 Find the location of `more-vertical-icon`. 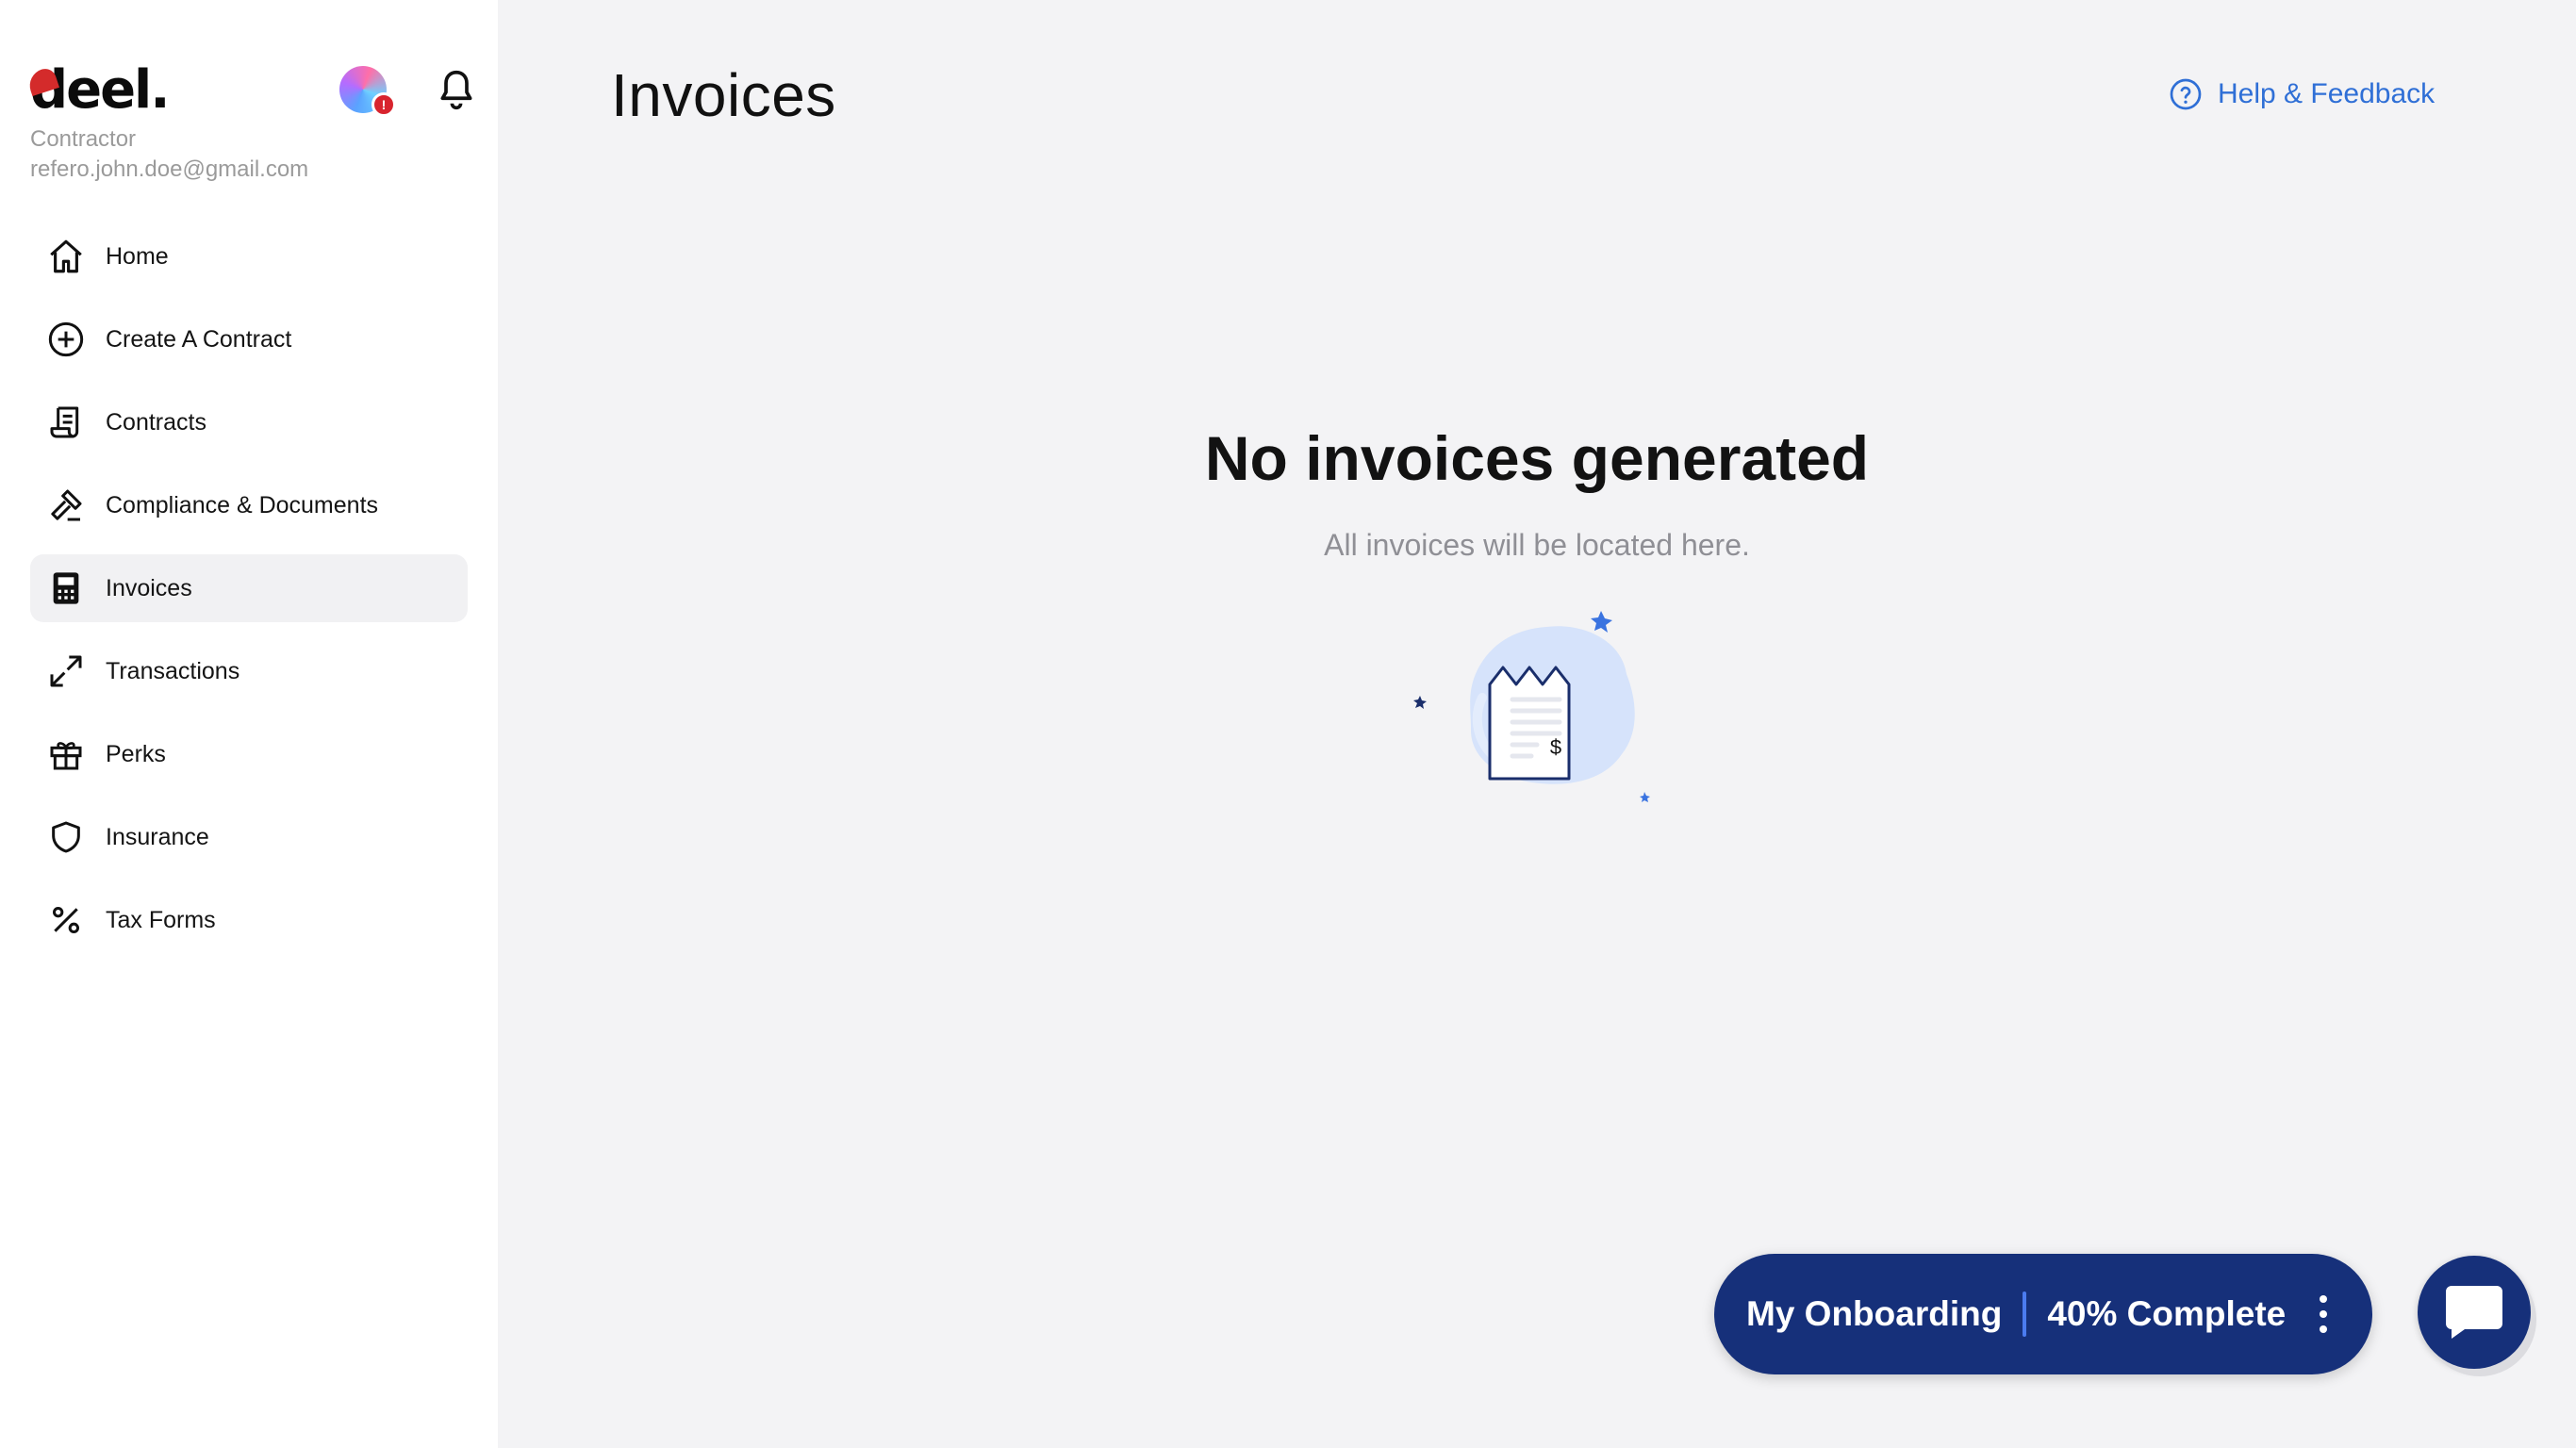

more-vertical-icon is located at coordinates (2323, 1314).